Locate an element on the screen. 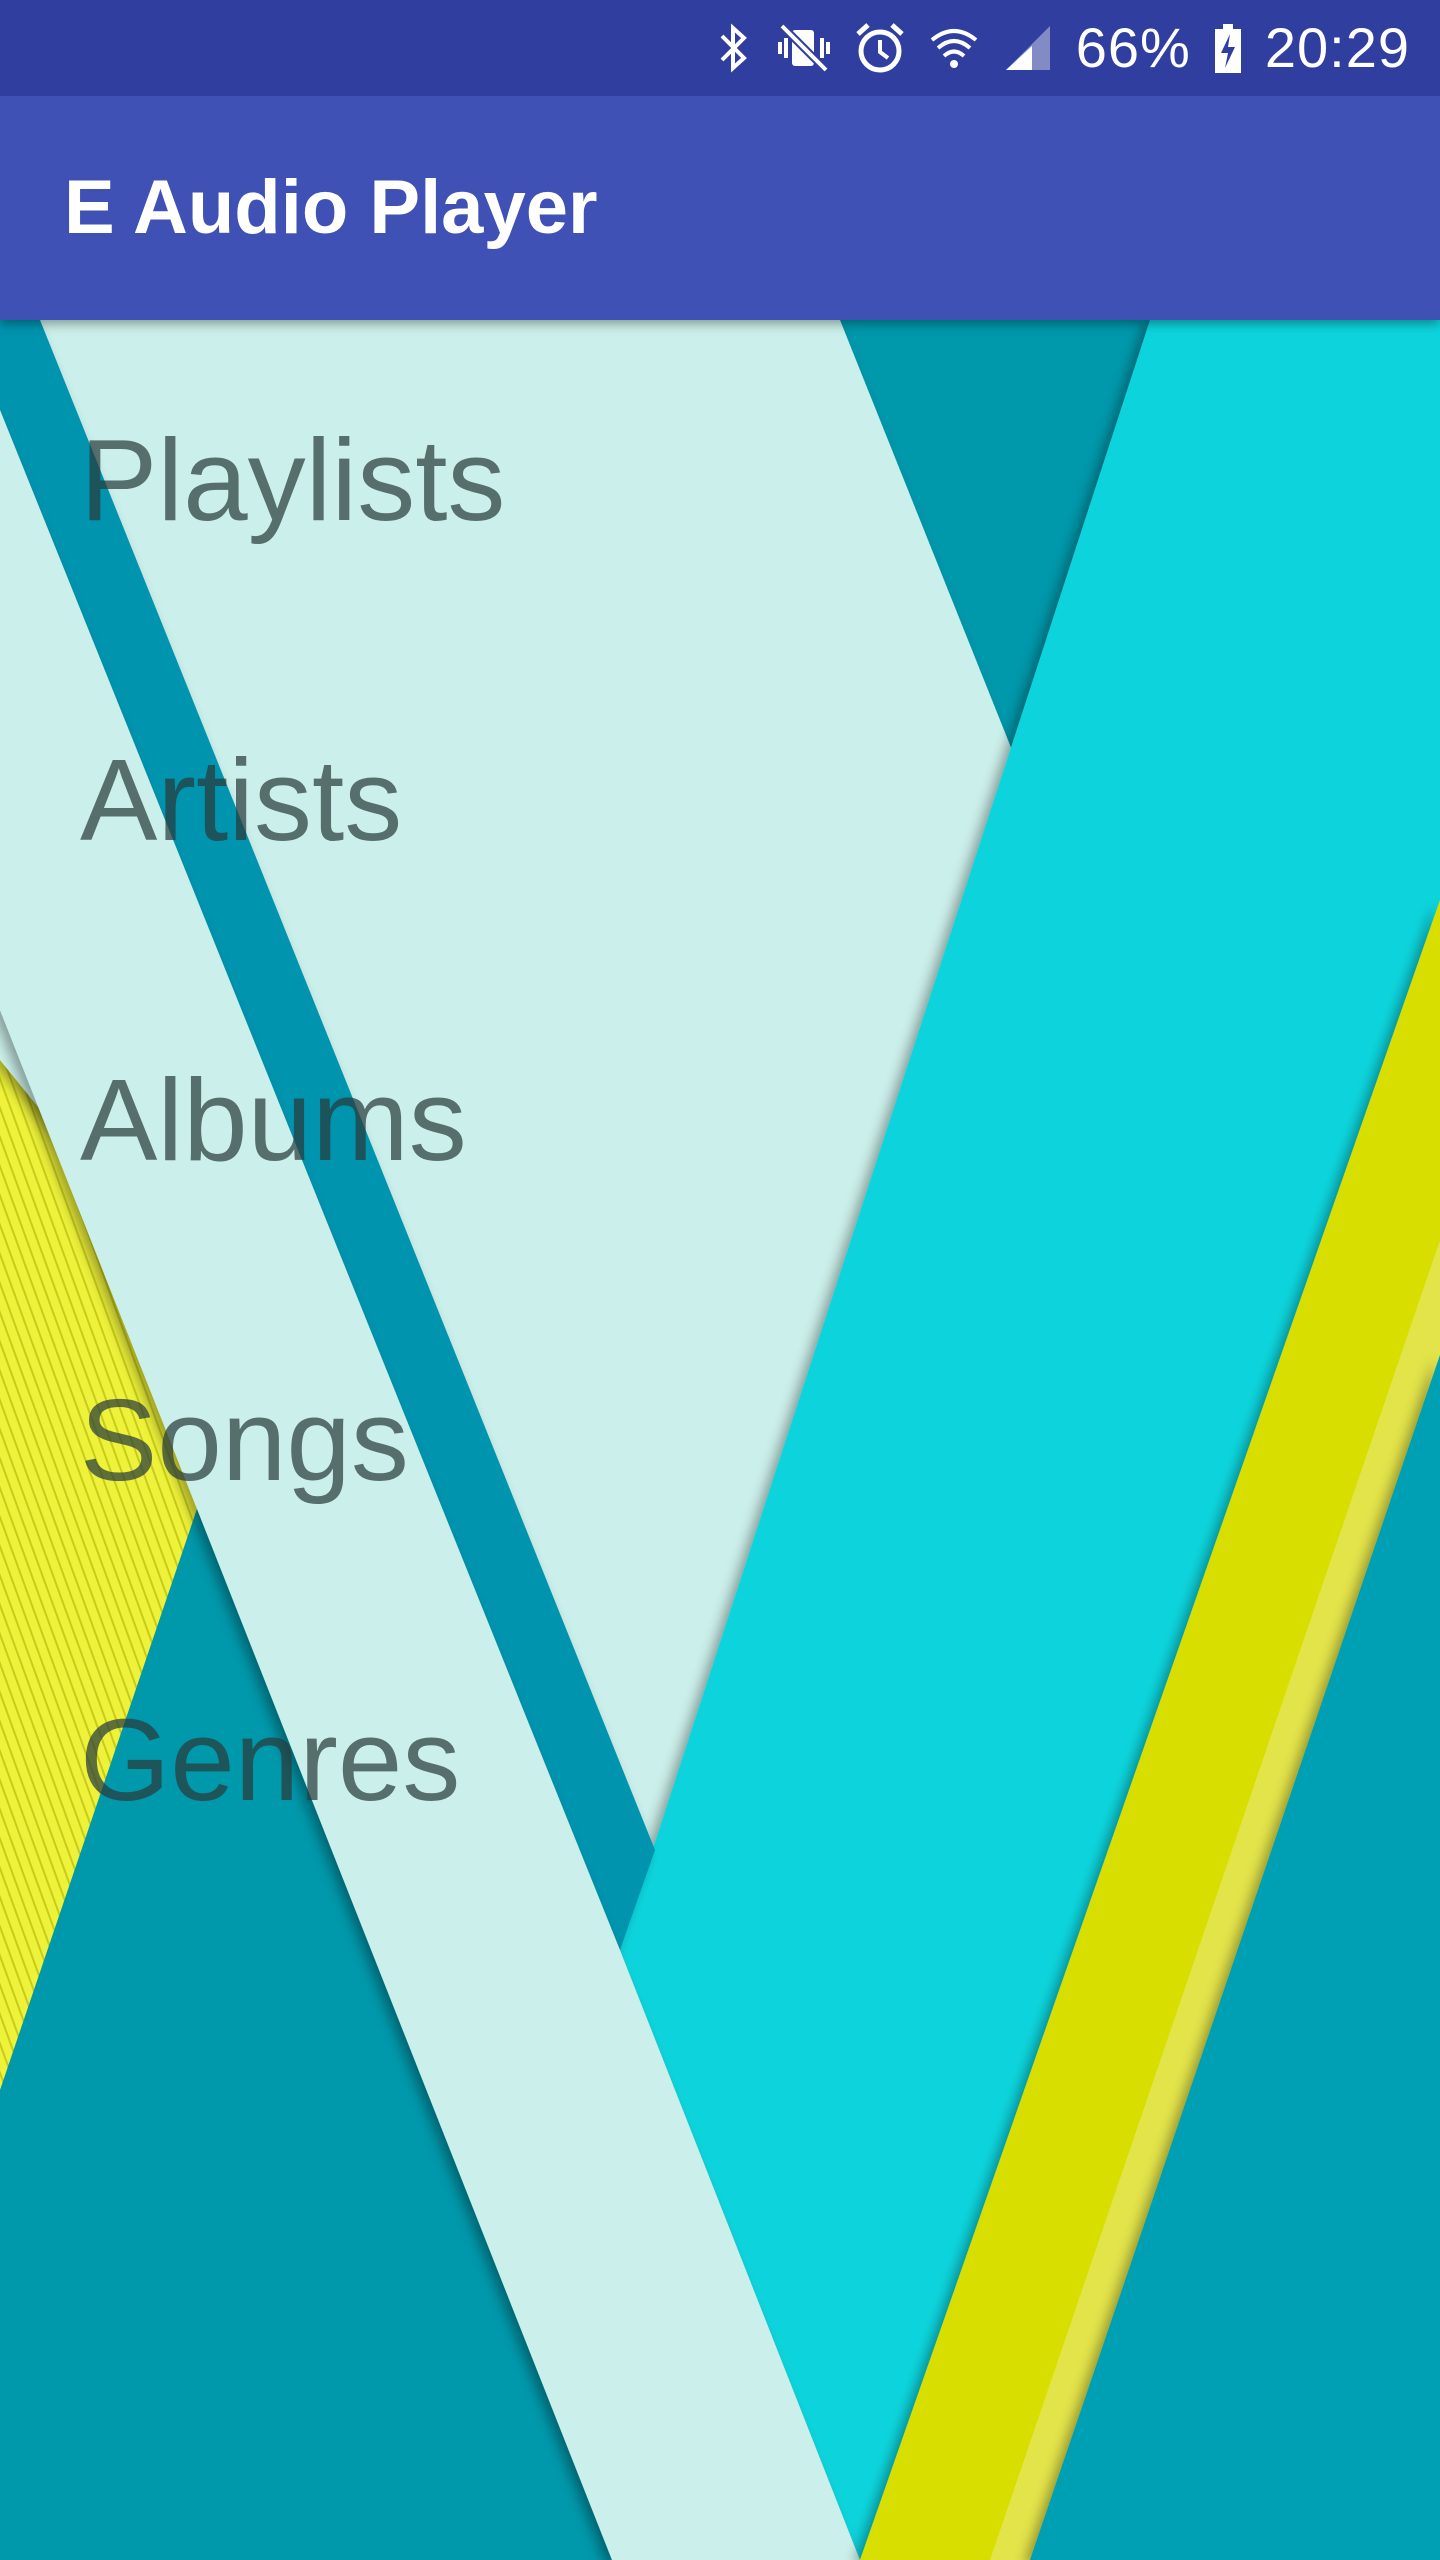 The width and height of the screenshot is (1440, 2560). menu-item-genres: Genres is located at coordinates (720, 1760).